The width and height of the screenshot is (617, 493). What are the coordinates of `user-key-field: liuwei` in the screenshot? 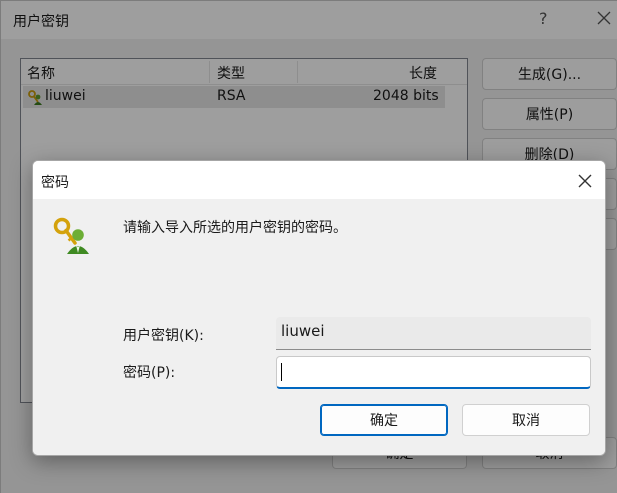 It's located at (433, 333).